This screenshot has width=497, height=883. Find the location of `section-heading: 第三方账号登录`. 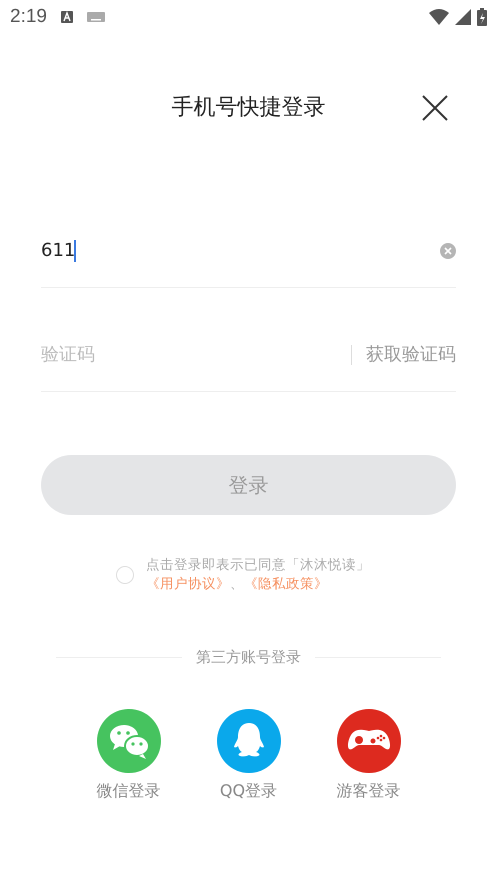

section-heading: 第三方账号登录 is located at coordinates (248, 657).